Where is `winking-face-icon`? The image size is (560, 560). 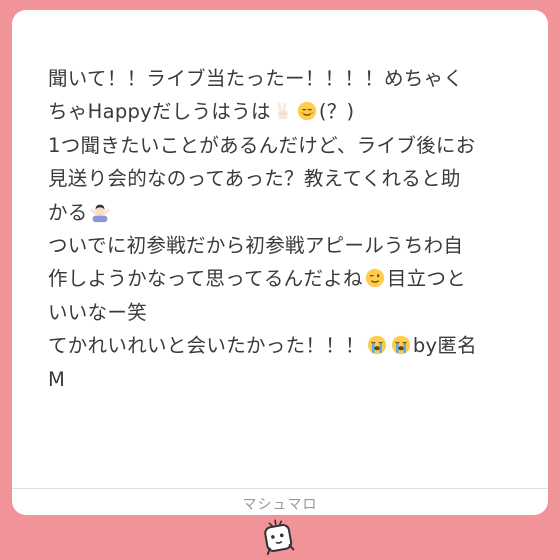
winking-face-icon is located at coordinates (375, 278).